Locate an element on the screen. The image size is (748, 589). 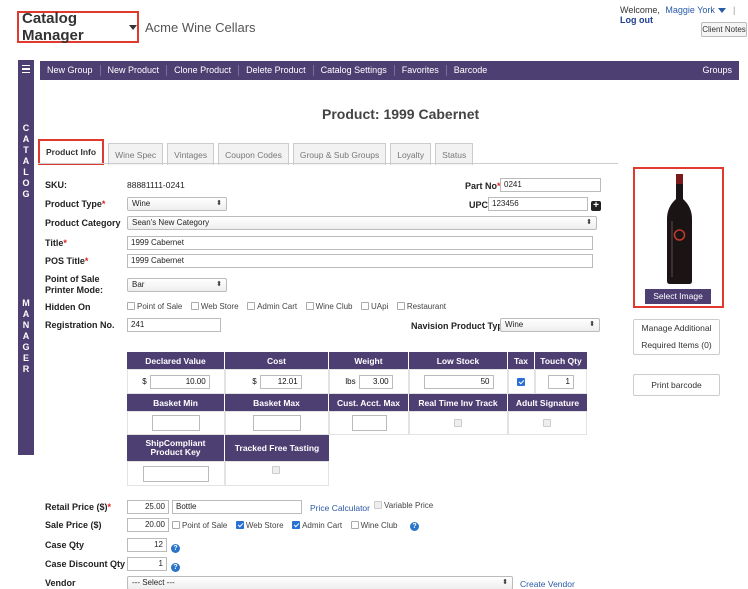
pos-printer-mode-select: Bar ⬍ is located at coordinates (177, 285).